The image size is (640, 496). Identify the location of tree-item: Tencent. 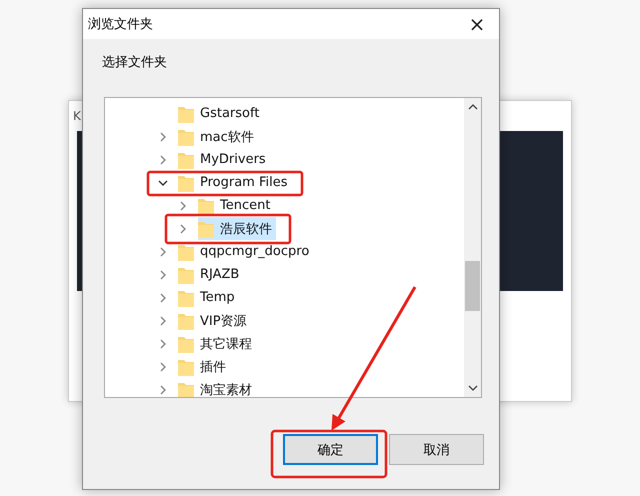
(236, 205).